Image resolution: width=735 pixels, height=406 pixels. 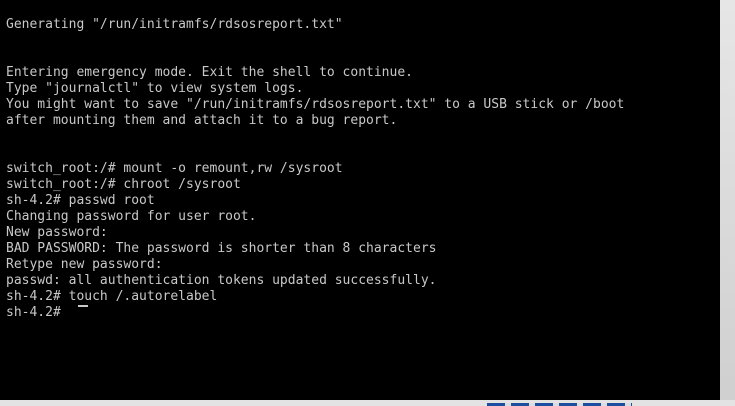 I want to click on text-cursor, so click(x=83, y=306).